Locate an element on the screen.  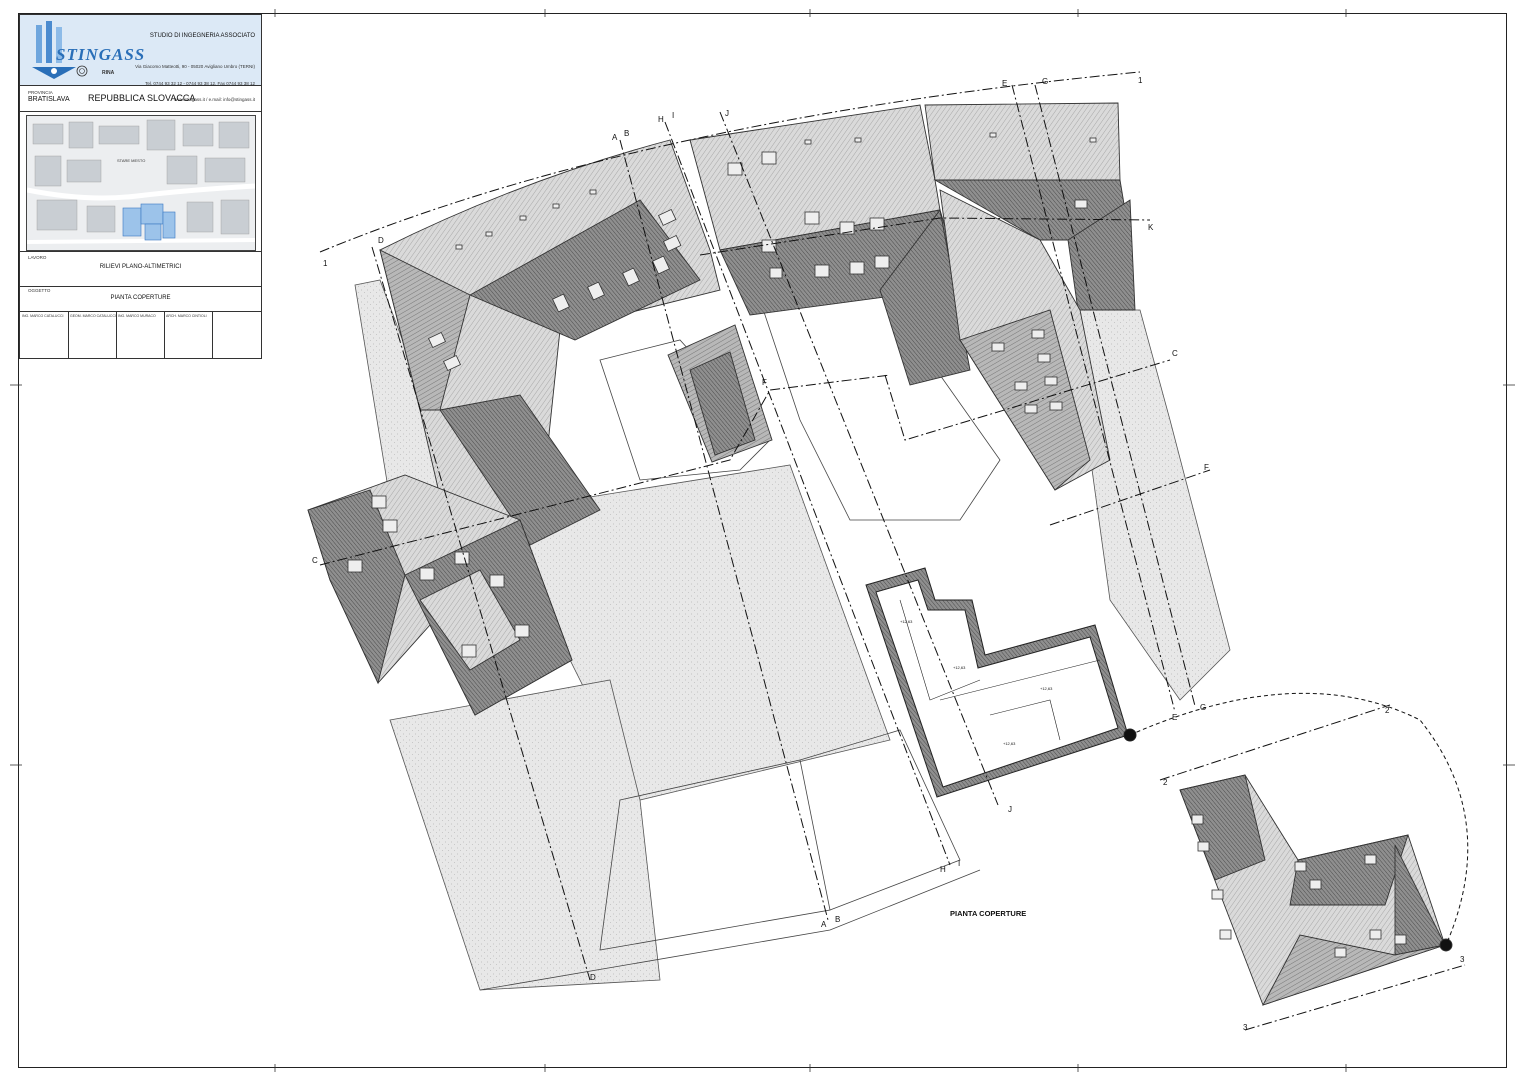
mark-H-bottom: H is located at coordinates (943, 869).